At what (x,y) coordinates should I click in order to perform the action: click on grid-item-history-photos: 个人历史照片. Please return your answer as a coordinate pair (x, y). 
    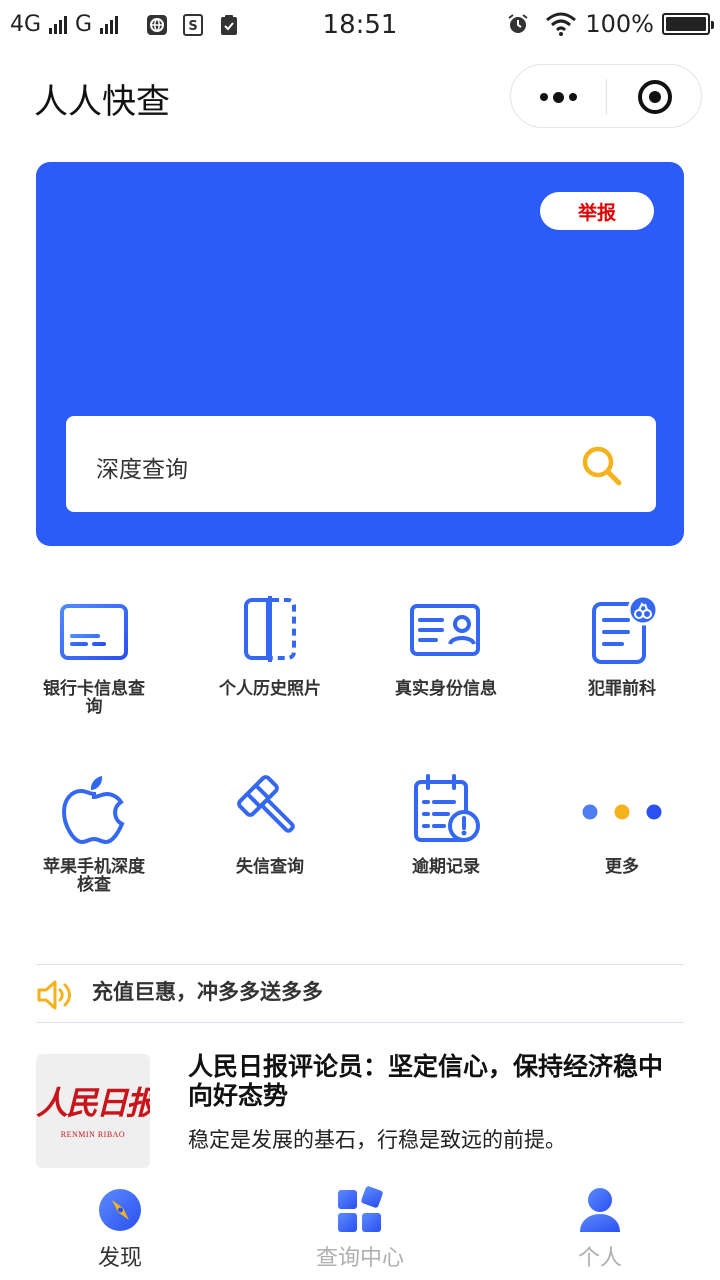
    Looking at the image, I should click on (270, 647).